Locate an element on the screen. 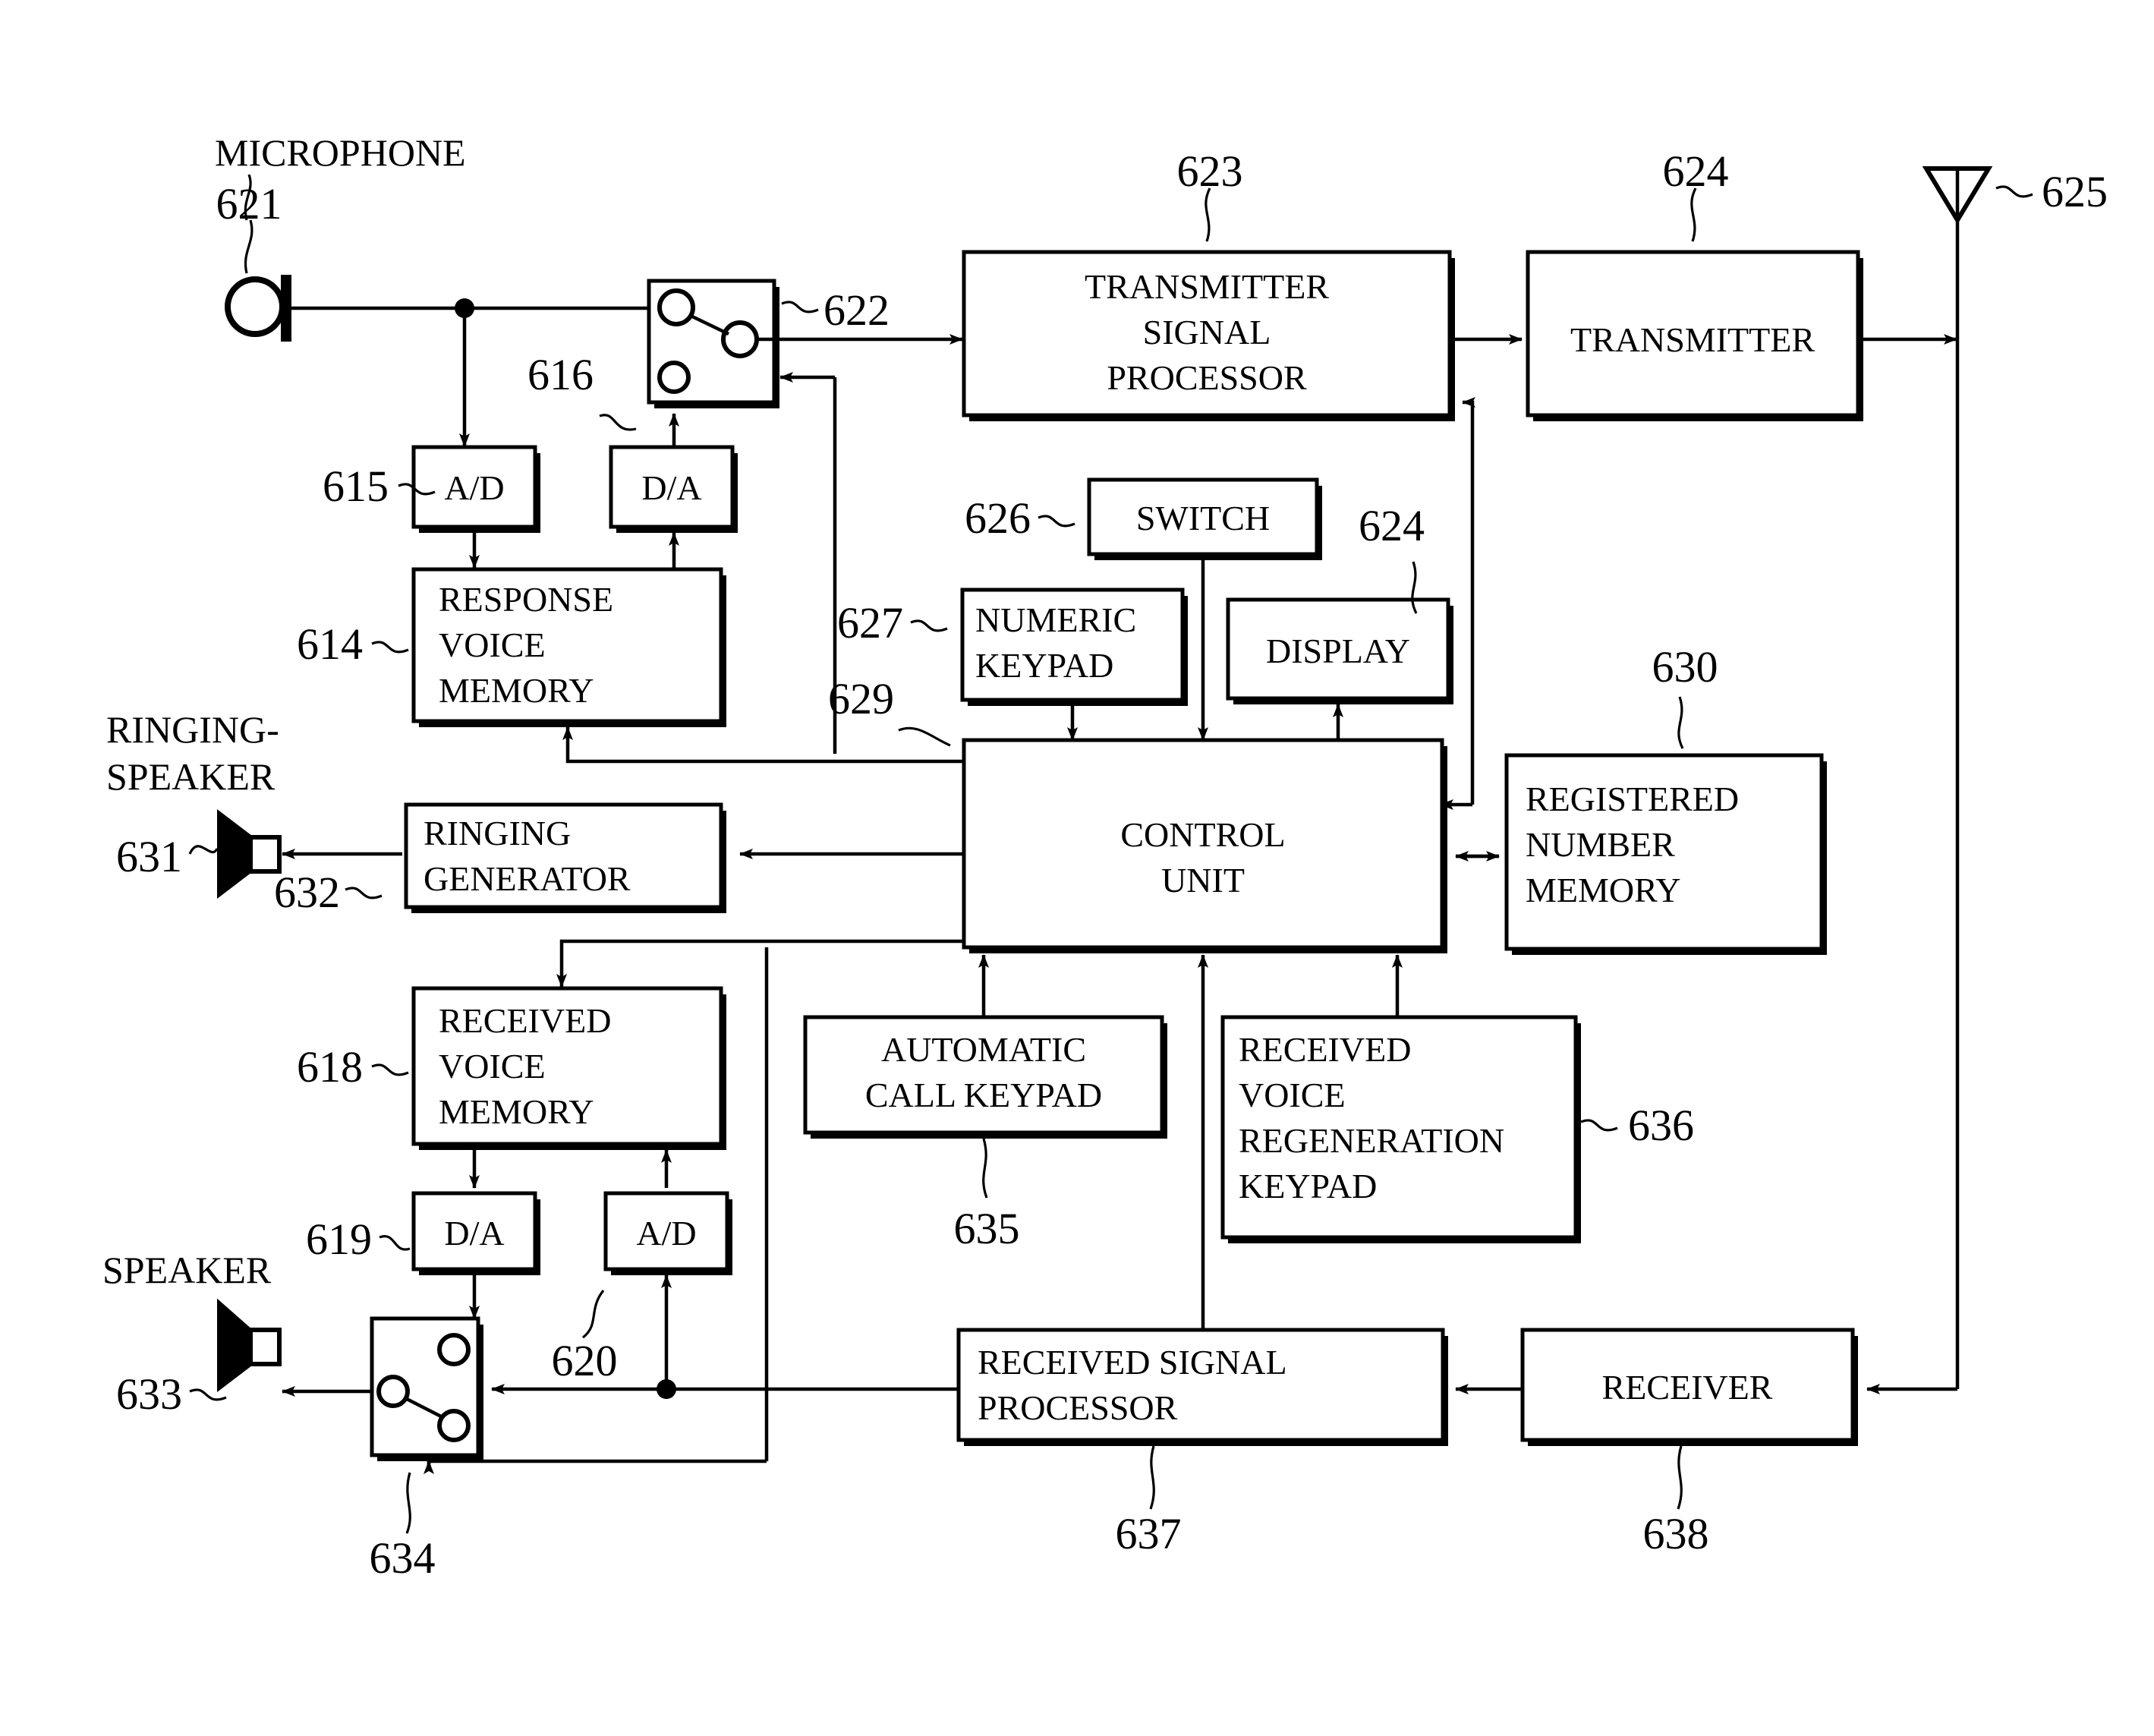 The height and width of the screenshot is (1736, 2154). rcvm-line3: MEMORY is located at coordinates (517, 1111).